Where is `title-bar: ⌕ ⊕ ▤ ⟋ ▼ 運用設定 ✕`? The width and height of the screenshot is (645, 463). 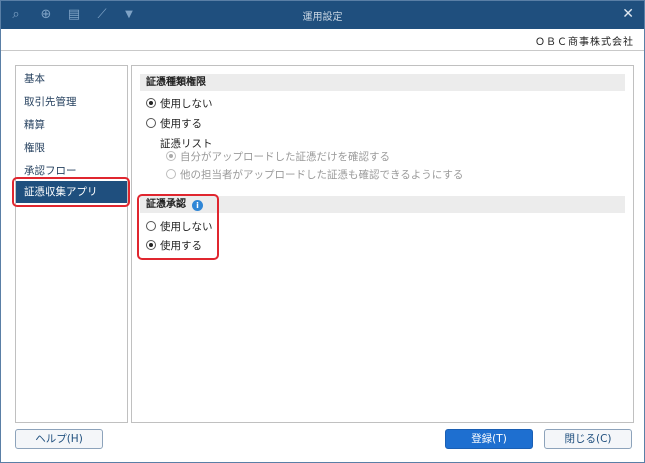 title-bar: ⌕ ⊕ ▤ ⟋ ▼ 運用設定 ✕ is located at coordinates (322, 15).